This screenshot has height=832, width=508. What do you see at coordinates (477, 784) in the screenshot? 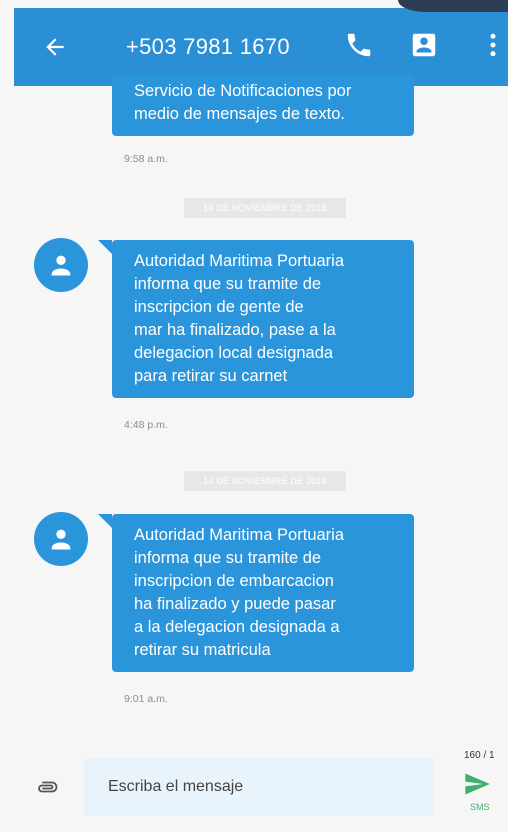
I see `send-icon` at bounding box center [477, 784].